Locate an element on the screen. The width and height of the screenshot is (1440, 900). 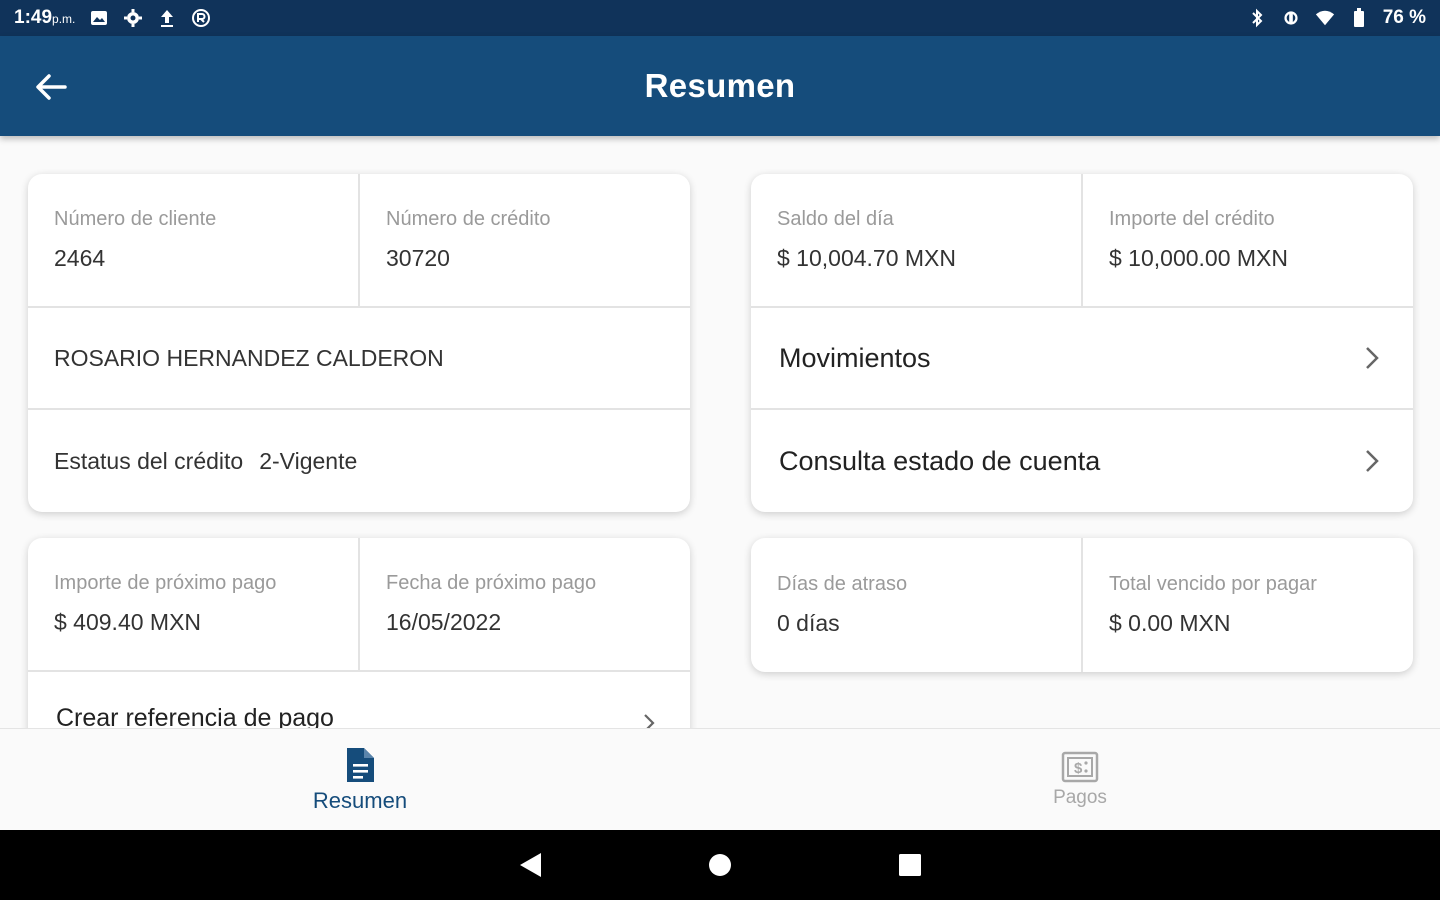
account-statement-link: Consulta estado de cuenta is located at coordinates (1082, 461).